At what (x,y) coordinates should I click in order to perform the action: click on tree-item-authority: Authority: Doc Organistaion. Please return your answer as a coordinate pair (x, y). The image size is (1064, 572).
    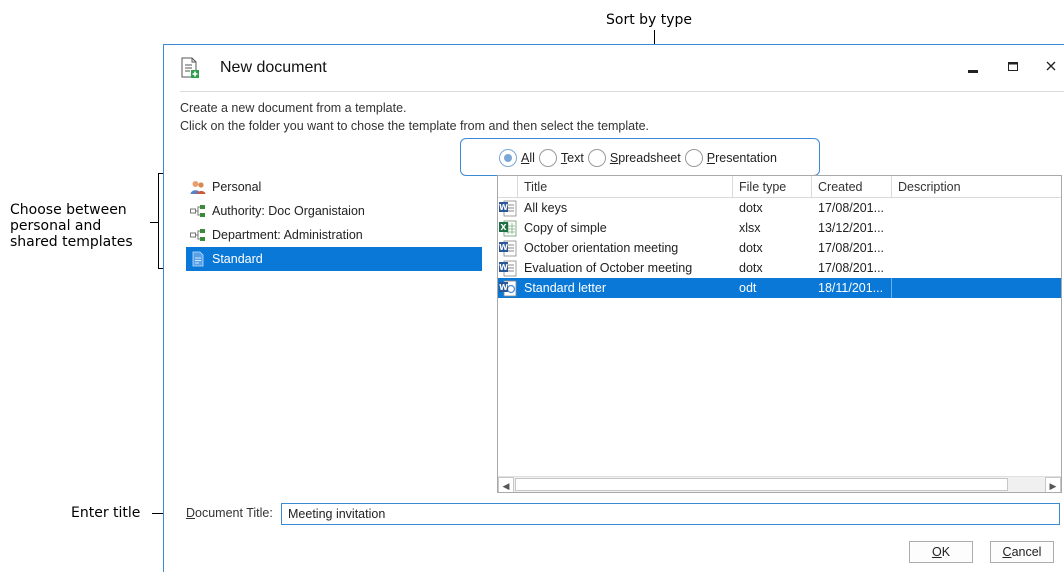
    Looking at the image, I should click on (334, 211).